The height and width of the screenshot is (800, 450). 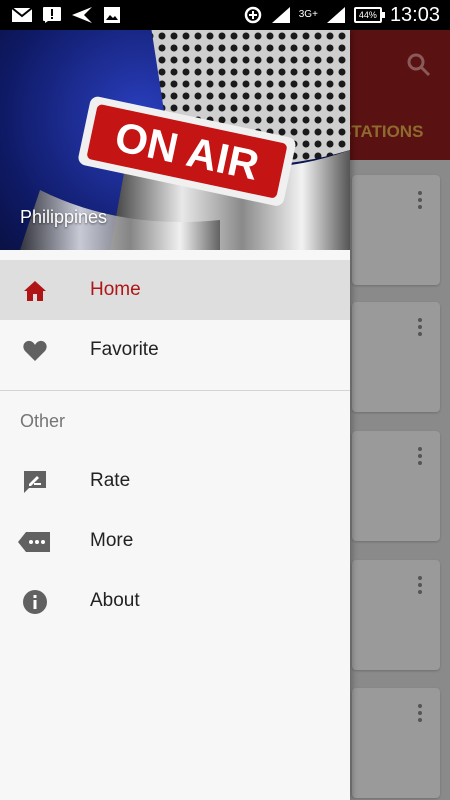 I want to click on share-arrow-icon, so click(x=82, y=15).